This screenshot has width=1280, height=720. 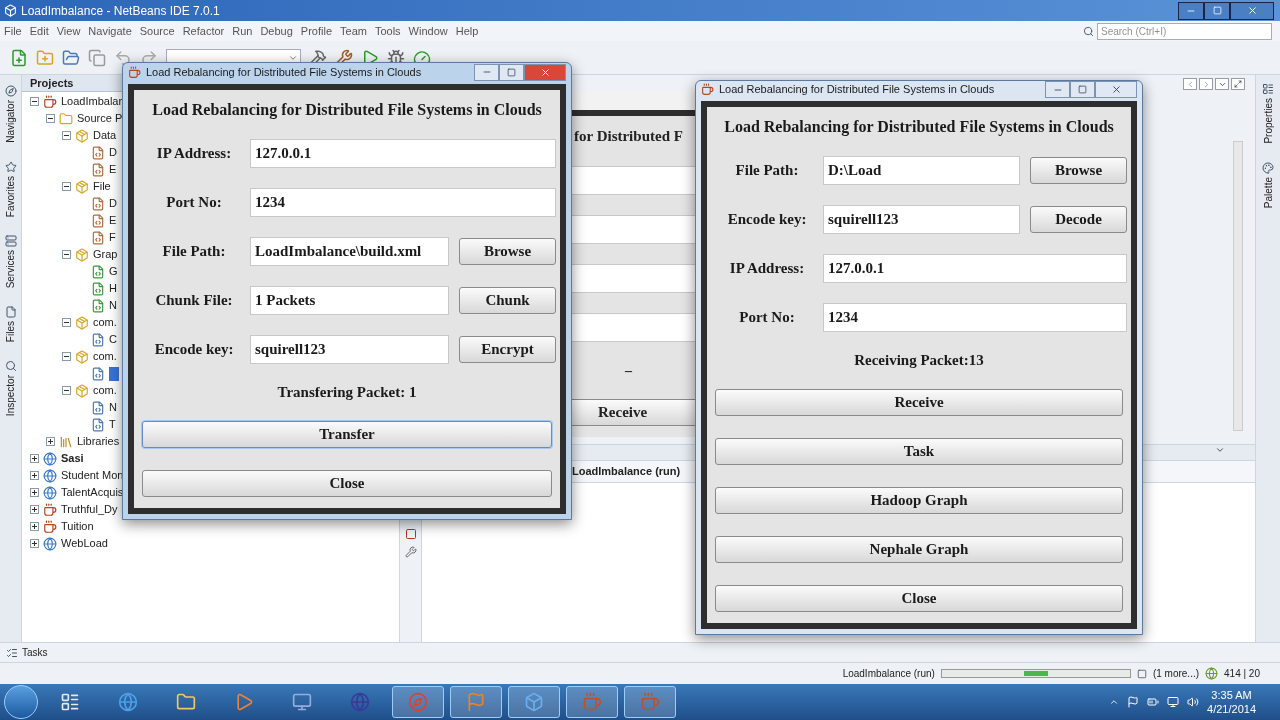 What do you see at coordinates (1088, 31) in the screenshot?
I see `search-icon` at bounding box center [1088, 31].